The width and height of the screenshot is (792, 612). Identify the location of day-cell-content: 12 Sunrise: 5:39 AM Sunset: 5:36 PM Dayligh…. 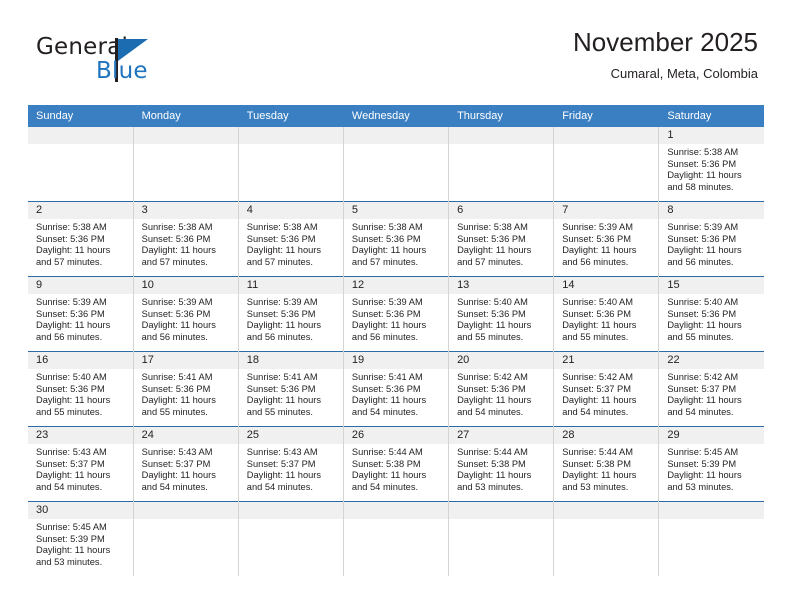
(396, 314).